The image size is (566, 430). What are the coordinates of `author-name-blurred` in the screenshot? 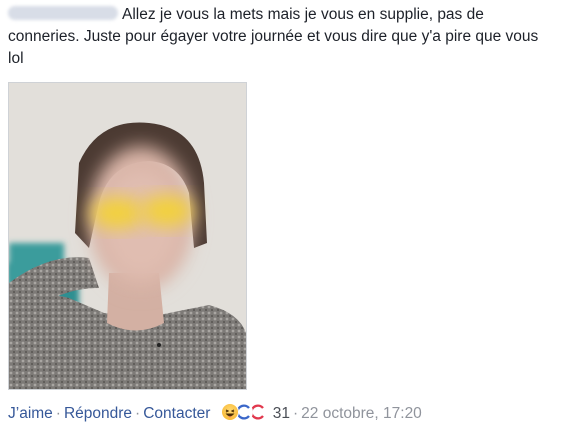 It's located at (63, 13).